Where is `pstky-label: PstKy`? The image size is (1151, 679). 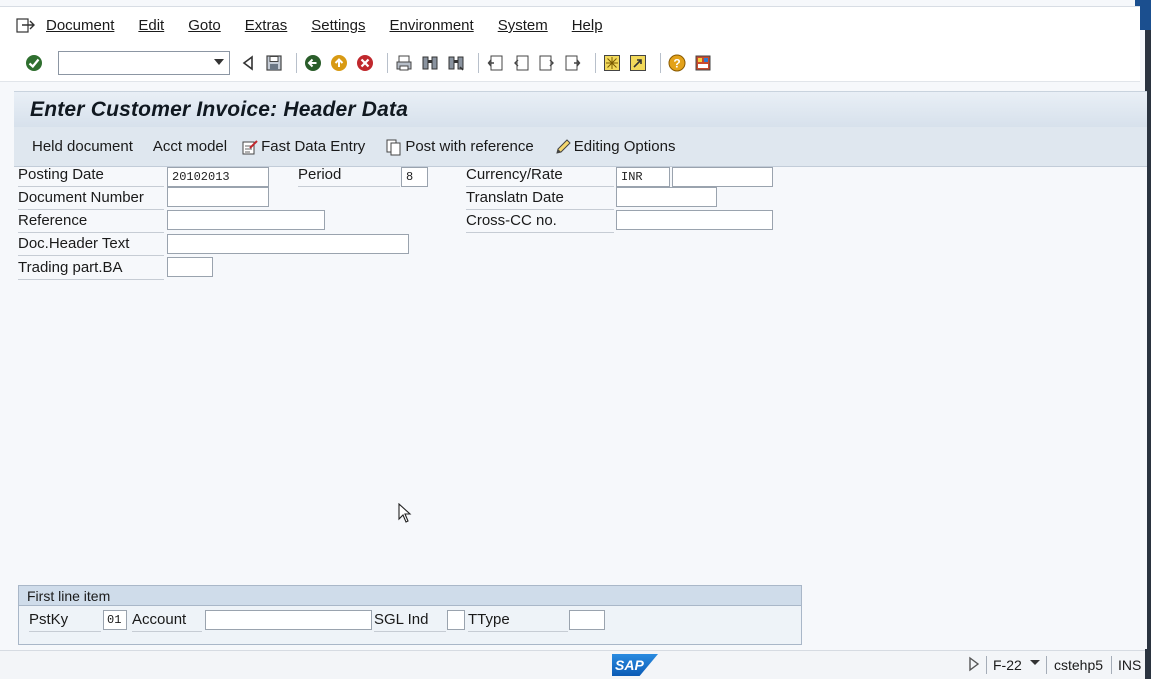
pstky-label: PstKy is located at coordinates (65, 621).